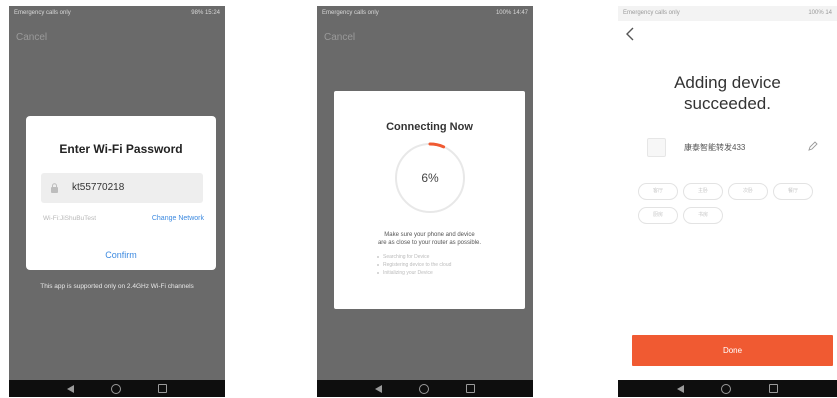  Describe the element at coordinates (748, 191) in the screenshot. I see `room-tag: 次卧` at that location.